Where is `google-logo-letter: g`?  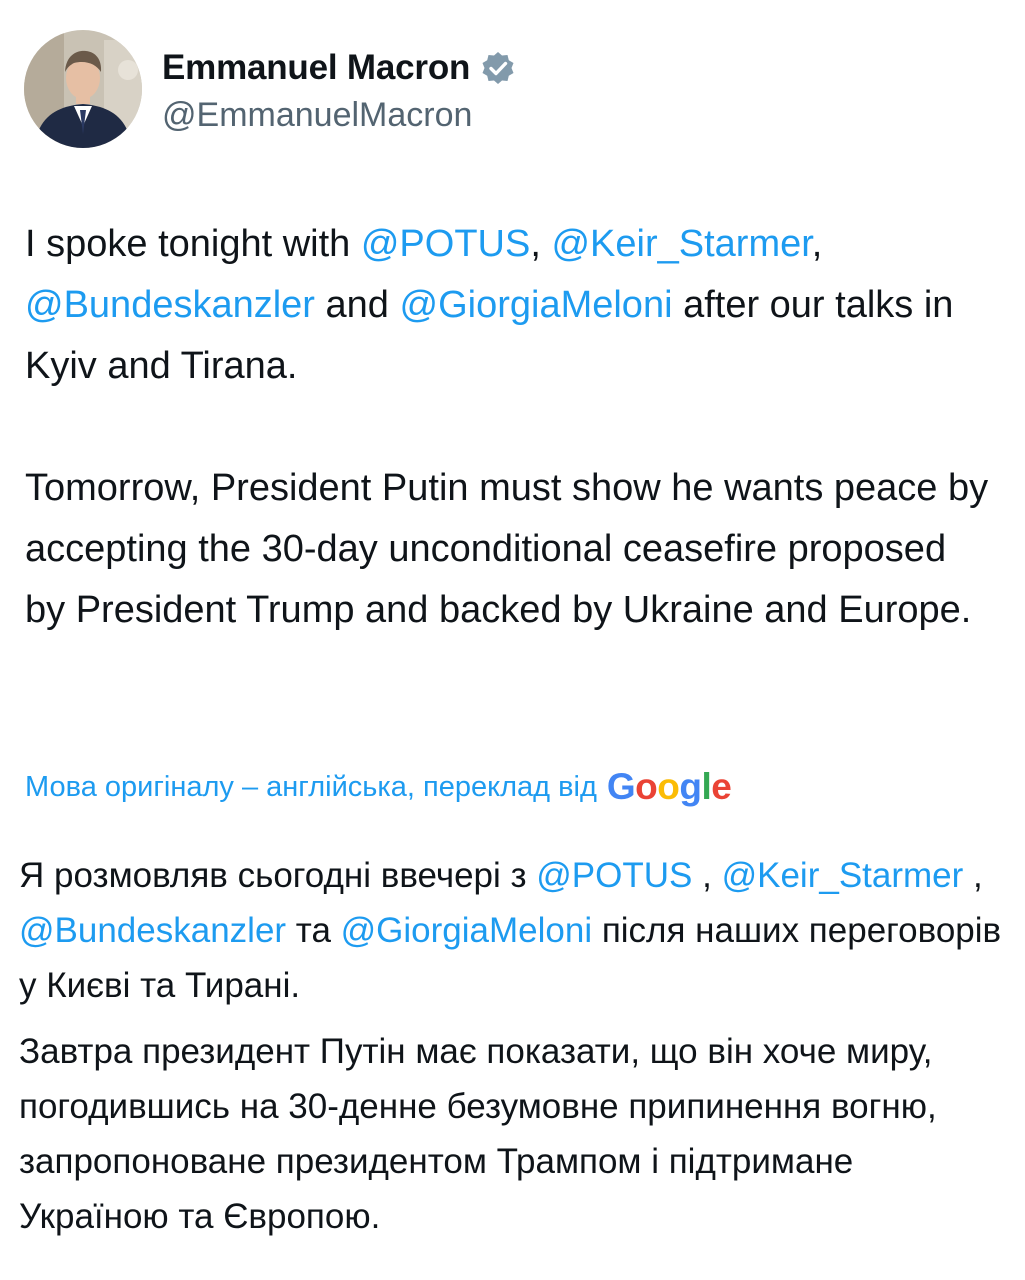
google-logo-letter: g is located at coordinates (690, 786).